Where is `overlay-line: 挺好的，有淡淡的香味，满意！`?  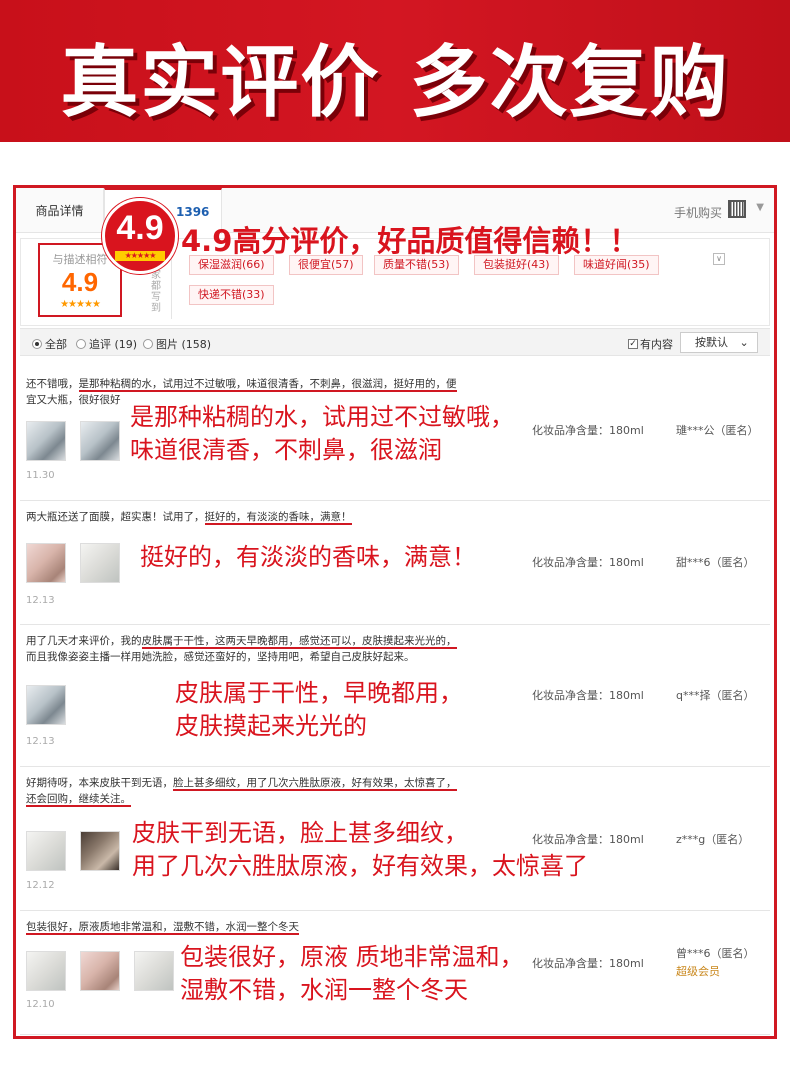 overlay-line: 挺好的，有淡淡的香味，满意！ is located at coordinates (308, 557).